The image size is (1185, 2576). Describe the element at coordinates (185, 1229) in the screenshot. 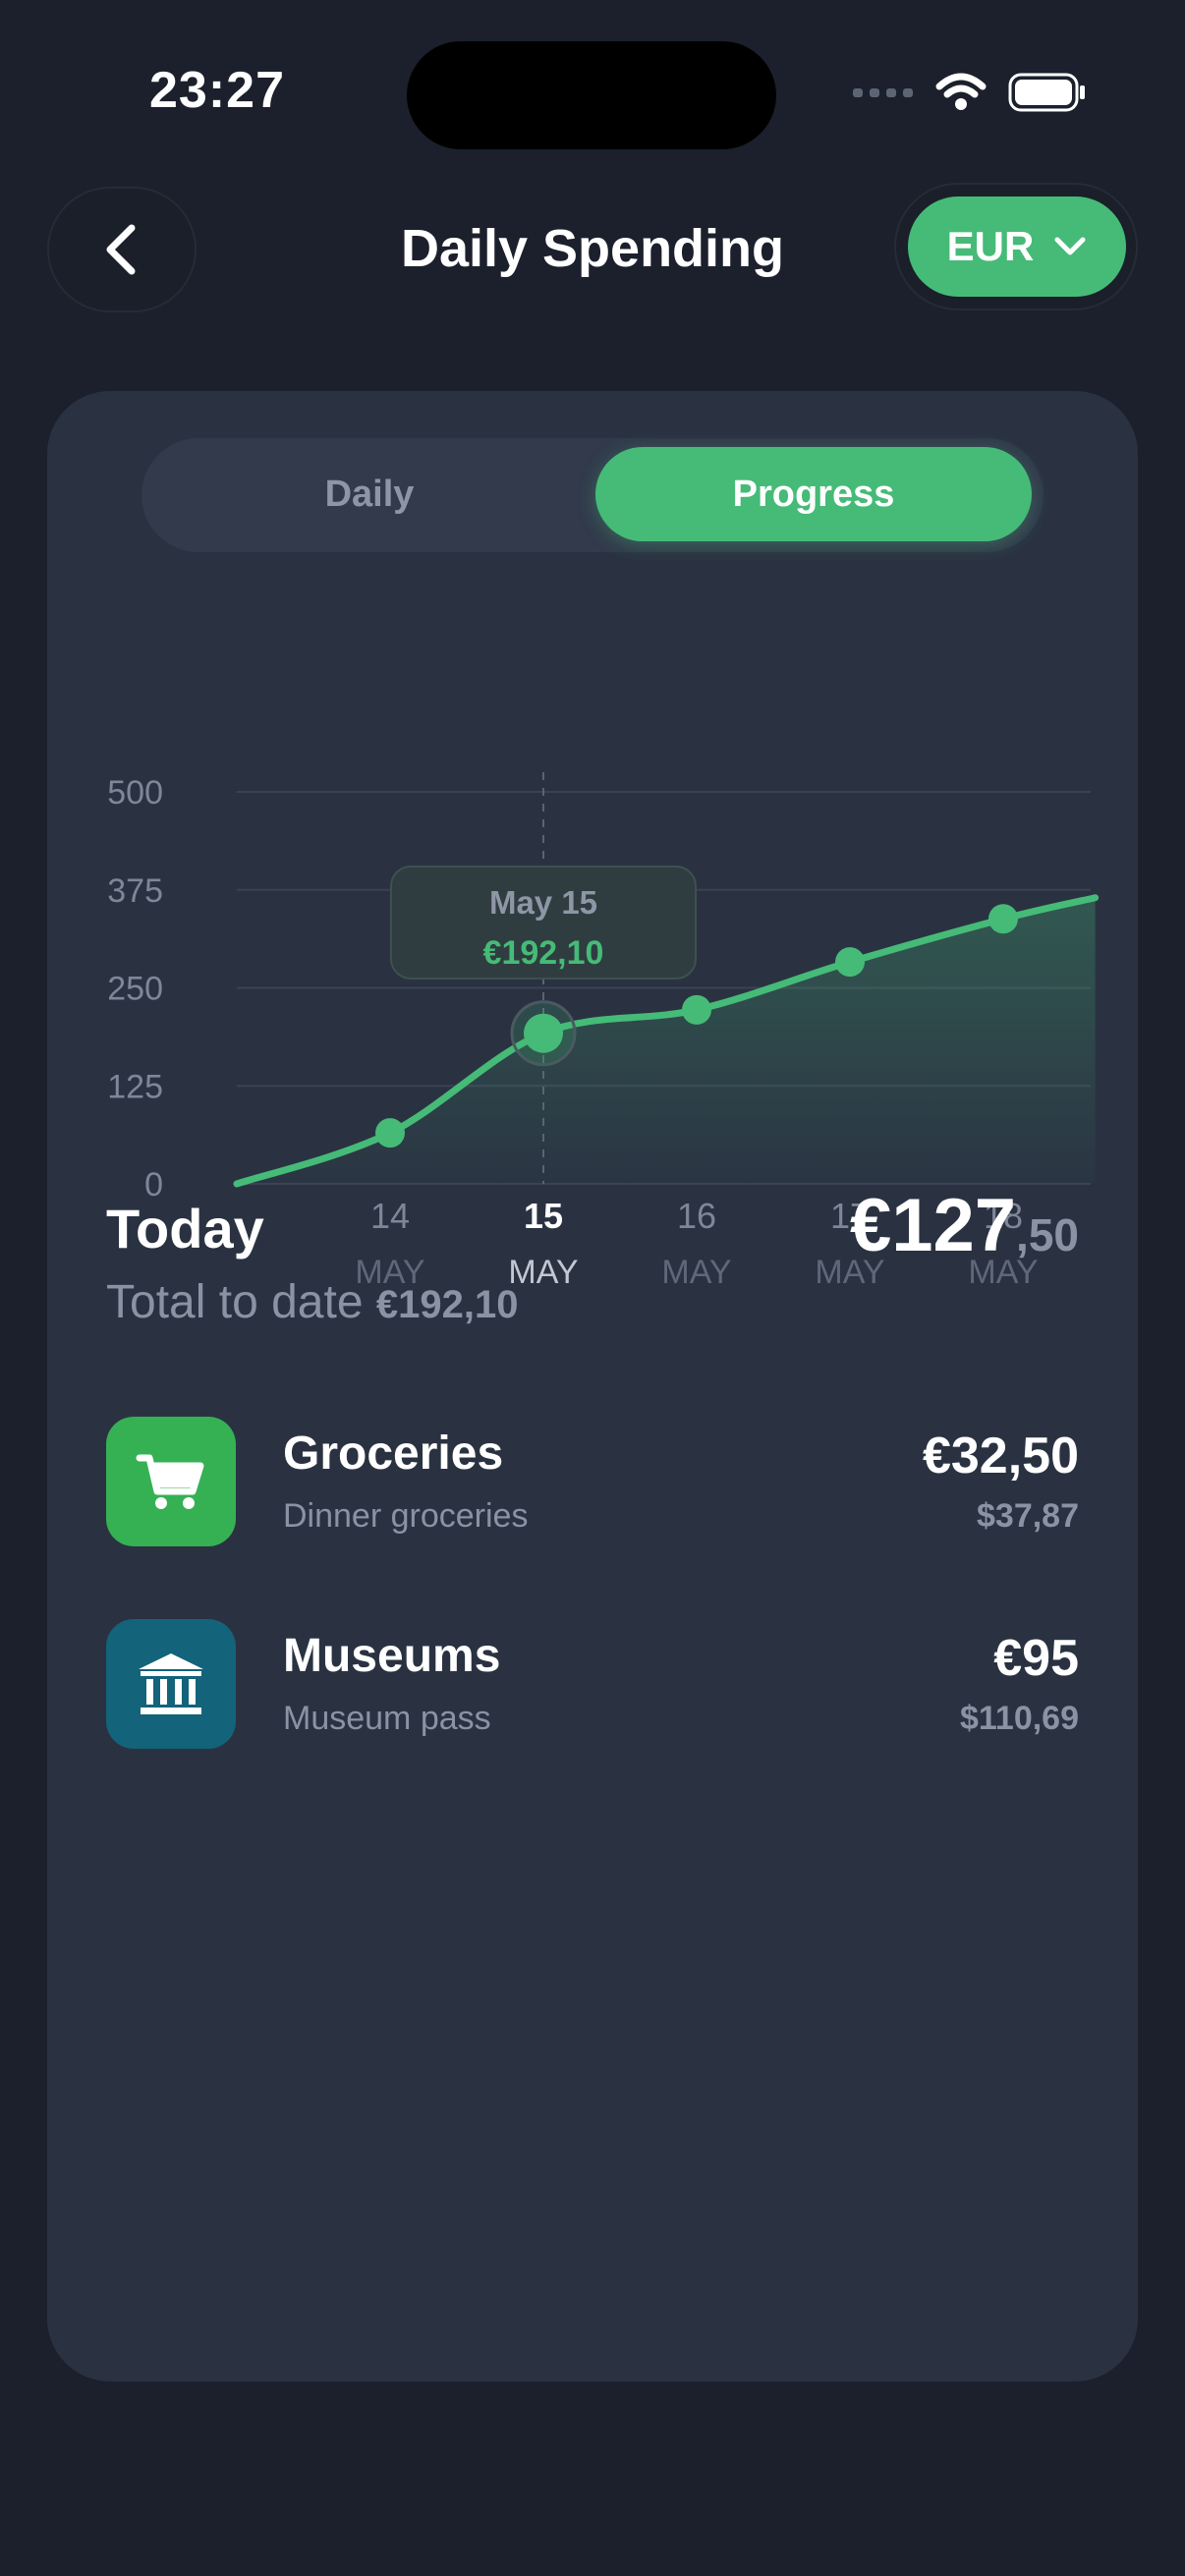

I see `today-label: Today` at that location.